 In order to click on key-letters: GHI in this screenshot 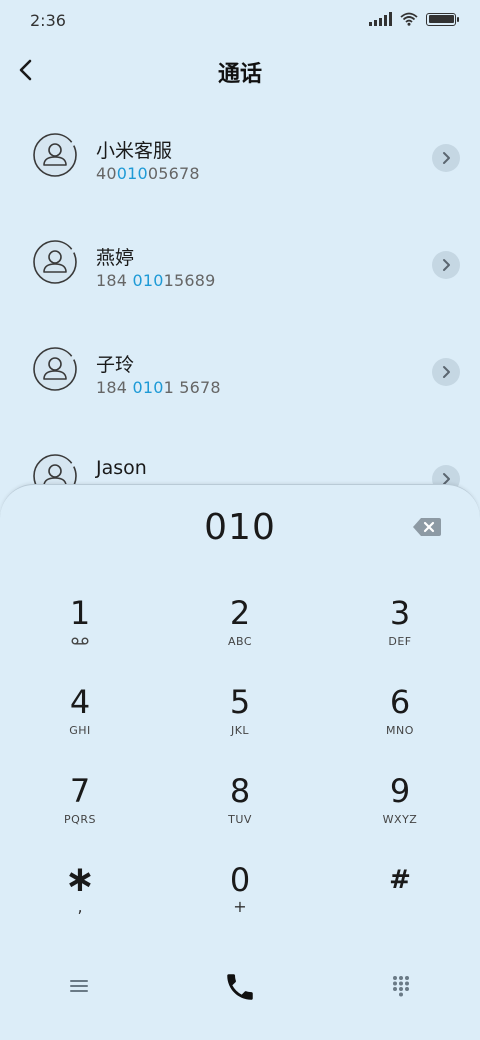, I will do `click(80, 730)`.